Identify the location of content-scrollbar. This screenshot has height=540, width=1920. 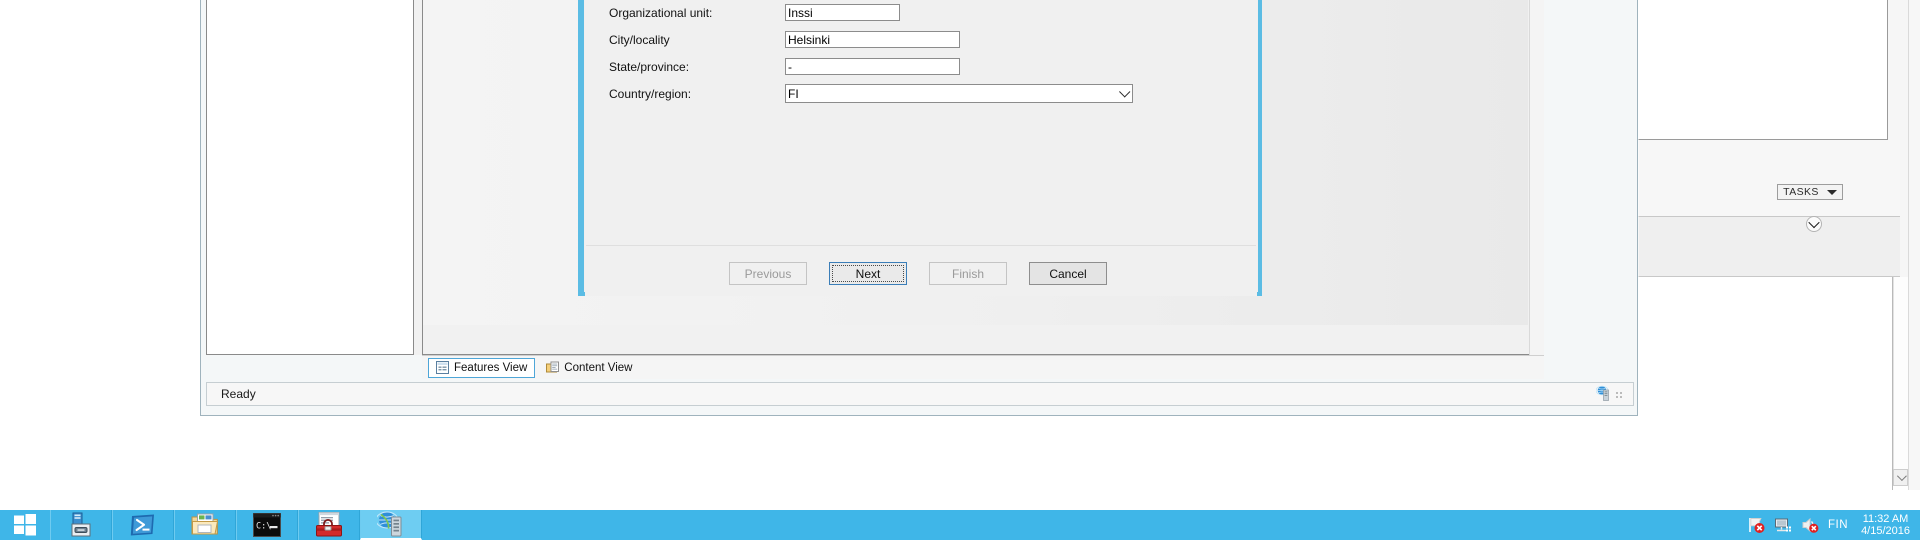
(1536, 177).